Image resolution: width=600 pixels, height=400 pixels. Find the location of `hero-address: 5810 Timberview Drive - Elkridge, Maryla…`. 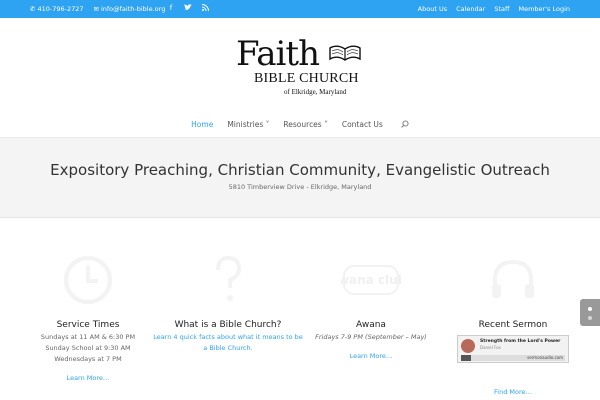

hero-address: 5810 Timberview Drive - Elkridge, Maryla… is located at coordinates (300, 187).